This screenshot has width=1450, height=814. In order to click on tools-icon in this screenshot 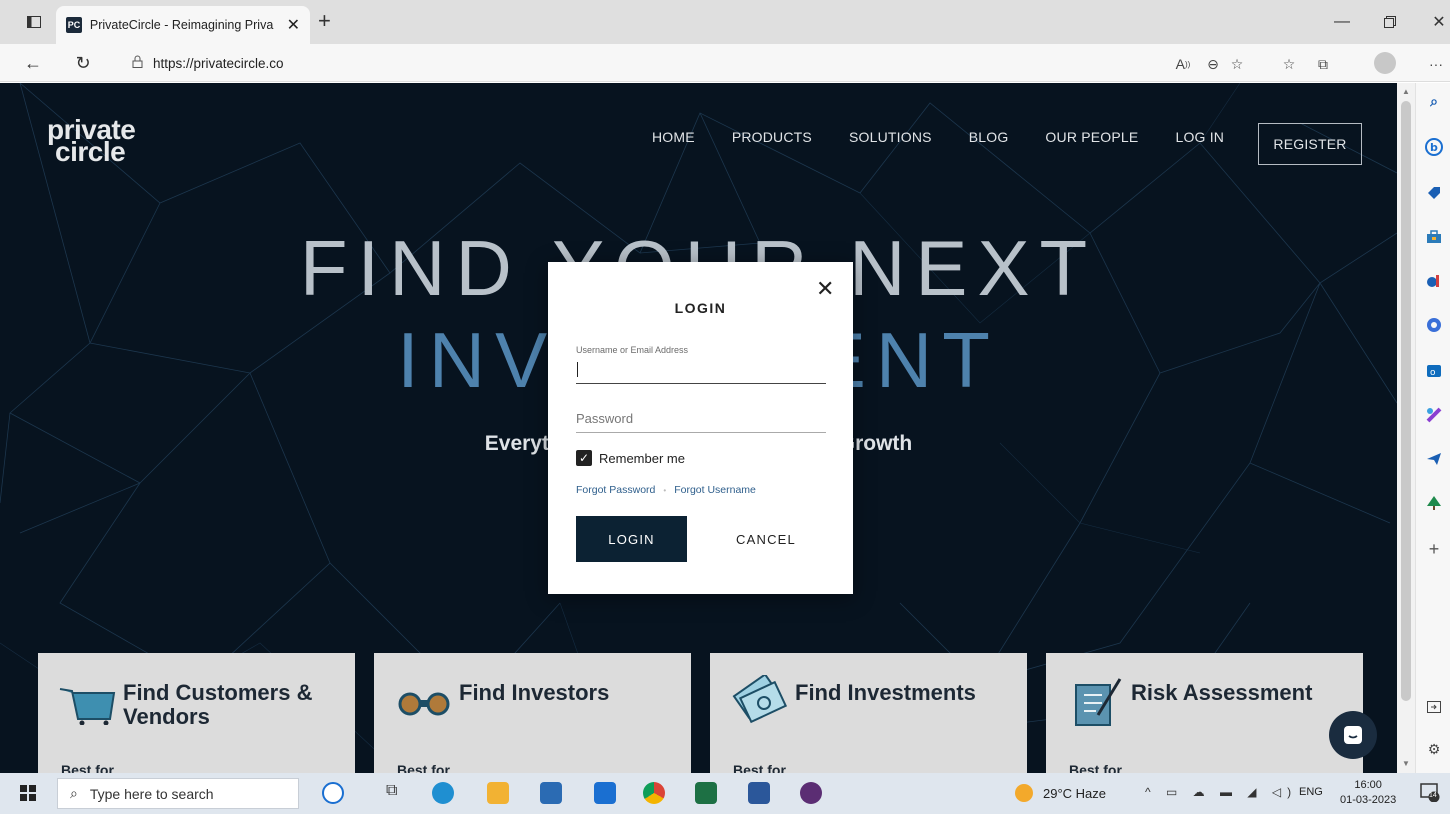, I will do `click(1434, 237)`.